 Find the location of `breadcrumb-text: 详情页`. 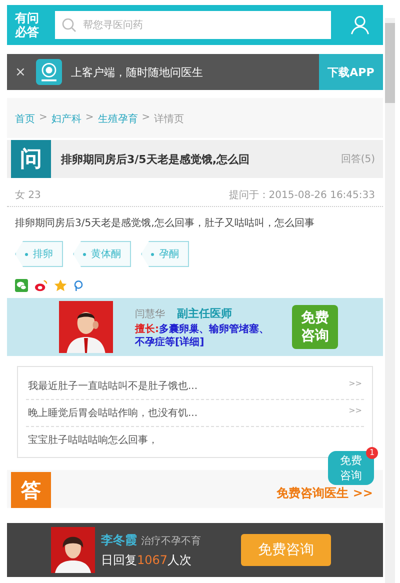

breadcrumb-text: 详情页 is located at coordinates (169, 119).